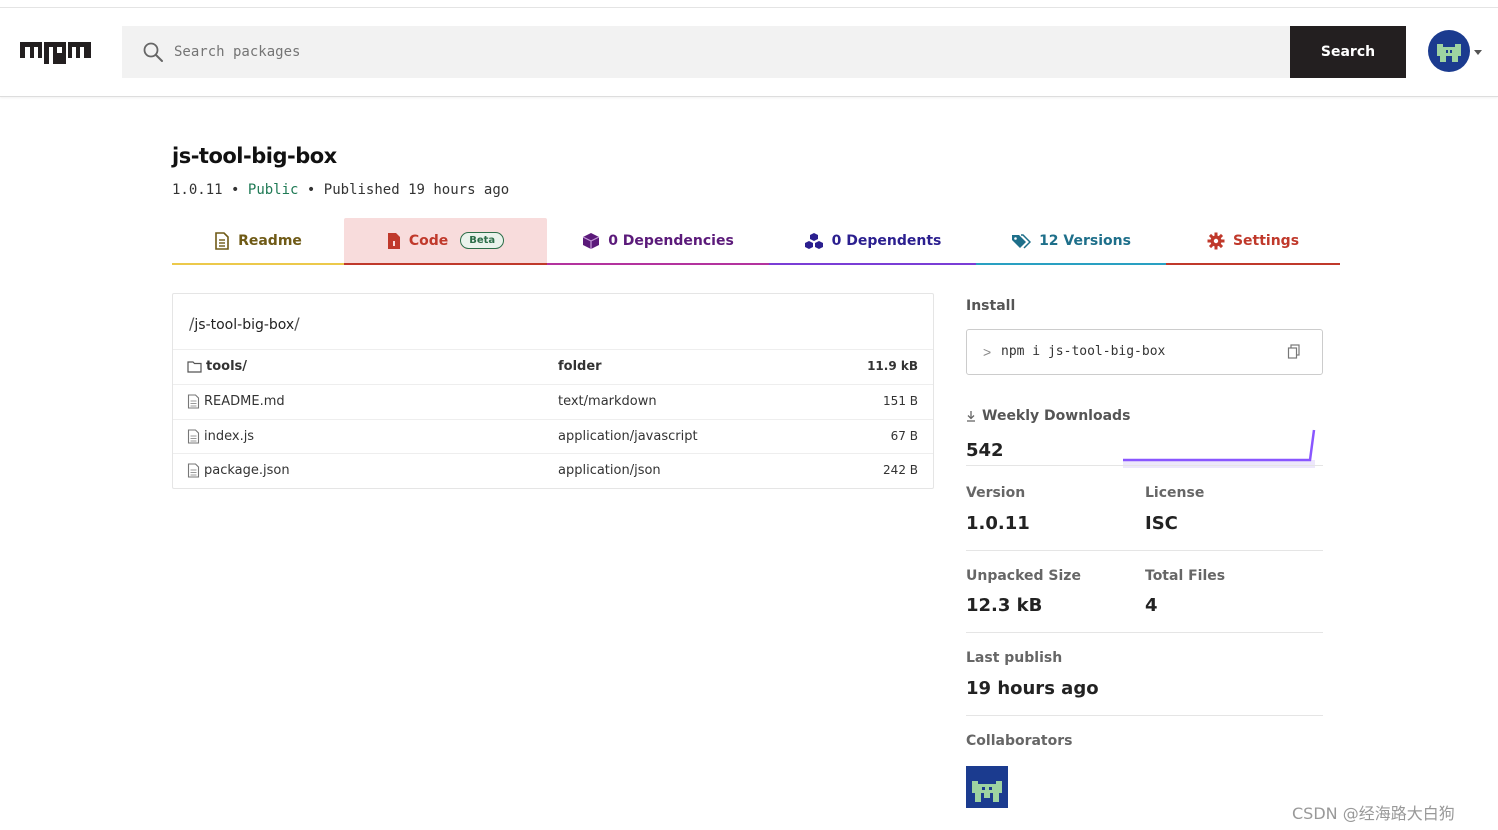 The width and height of the screenshot is (1498, 830). Describe the element at coordinates (553, 436) in the screenshot. I see `file-row: index.js application/javascript 67 B` at that location.